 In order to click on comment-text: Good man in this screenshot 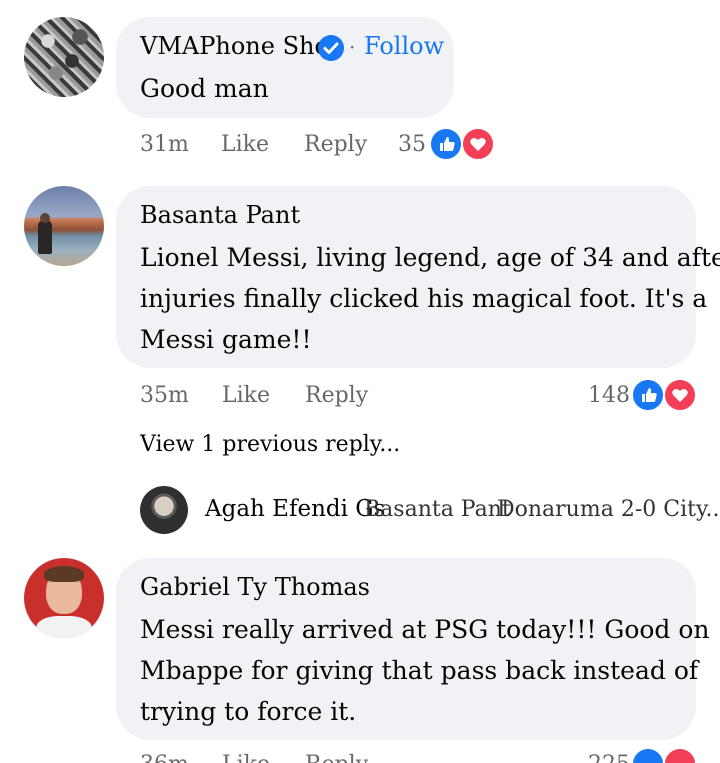, I will do `click(204, 88)`.